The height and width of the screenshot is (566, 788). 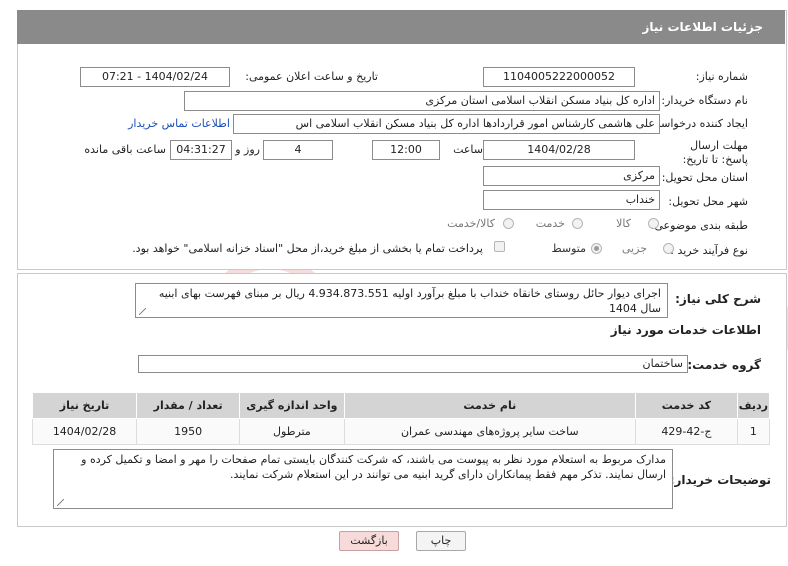 I want to click on col-quantity: تعداد / مقدار, so click(x=188, y=405).